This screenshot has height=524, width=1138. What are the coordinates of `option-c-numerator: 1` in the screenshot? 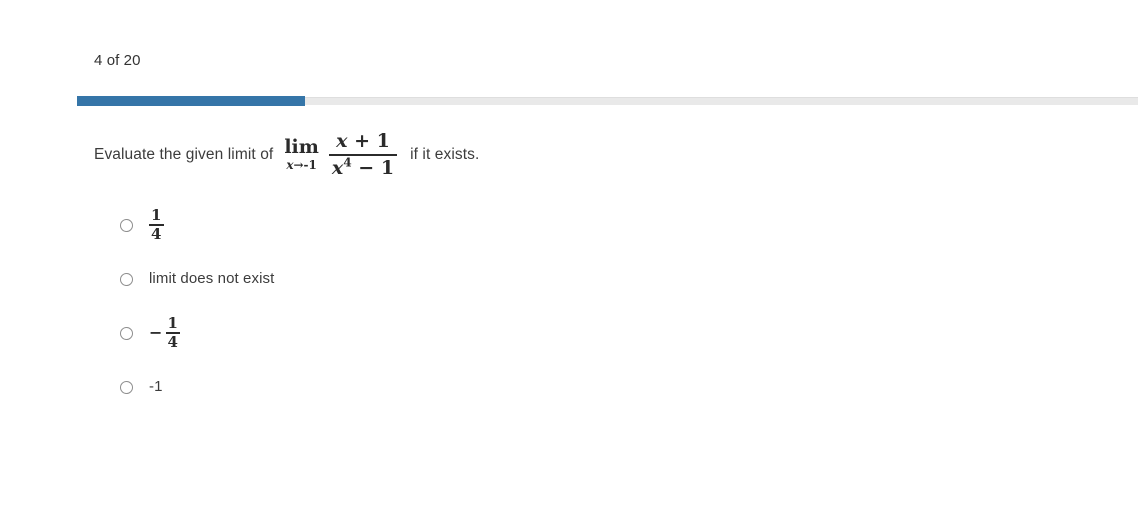 It's located at (173, 323).